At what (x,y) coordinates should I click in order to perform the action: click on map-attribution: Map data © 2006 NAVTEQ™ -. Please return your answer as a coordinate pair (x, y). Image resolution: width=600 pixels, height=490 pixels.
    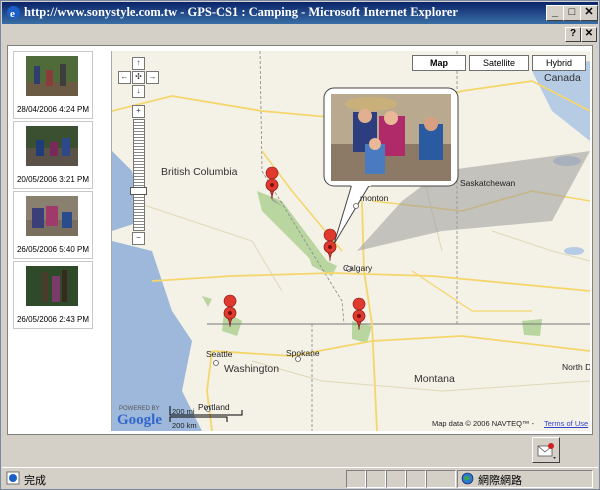
    Looking at the image, I should click on (483, 423).